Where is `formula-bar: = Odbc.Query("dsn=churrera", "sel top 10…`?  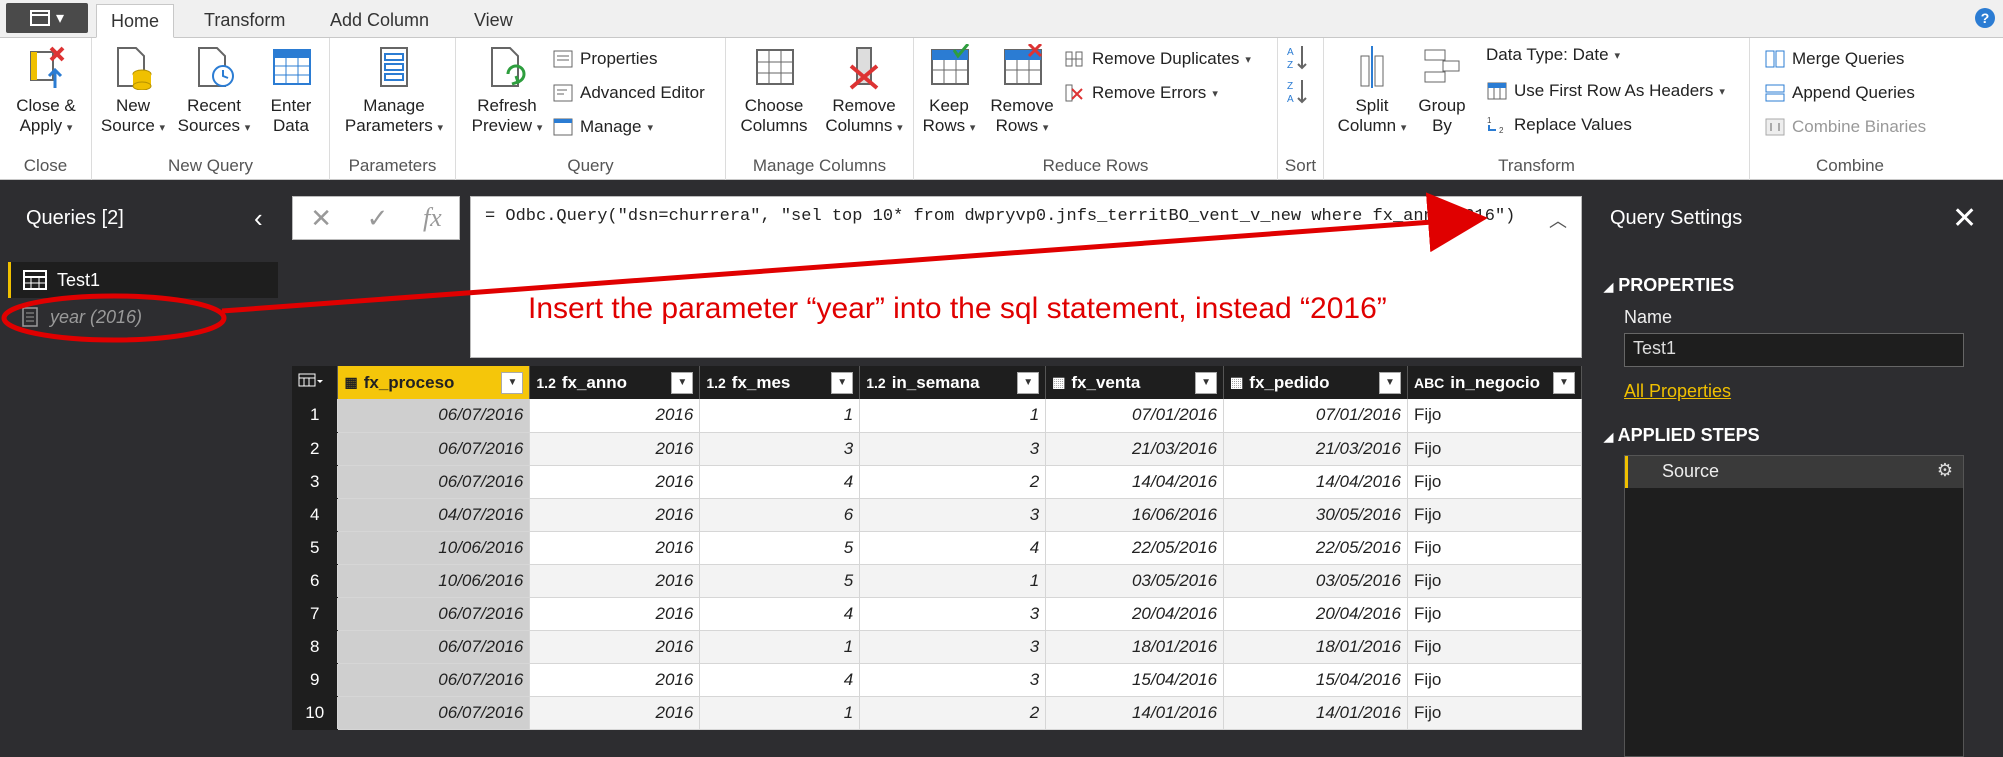
formula-bar: = Odbc.Query("dsn=churrera", "sel top 10… is located at coordinates (1026, 277).